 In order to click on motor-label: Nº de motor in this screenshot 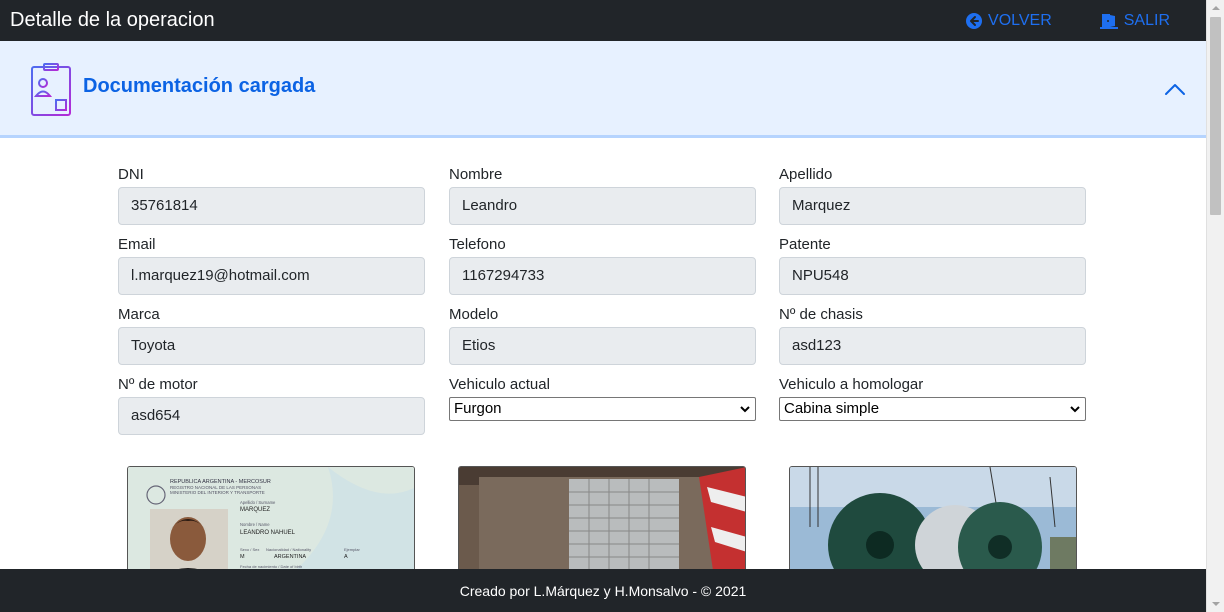, I will do `click(158, 384)`.